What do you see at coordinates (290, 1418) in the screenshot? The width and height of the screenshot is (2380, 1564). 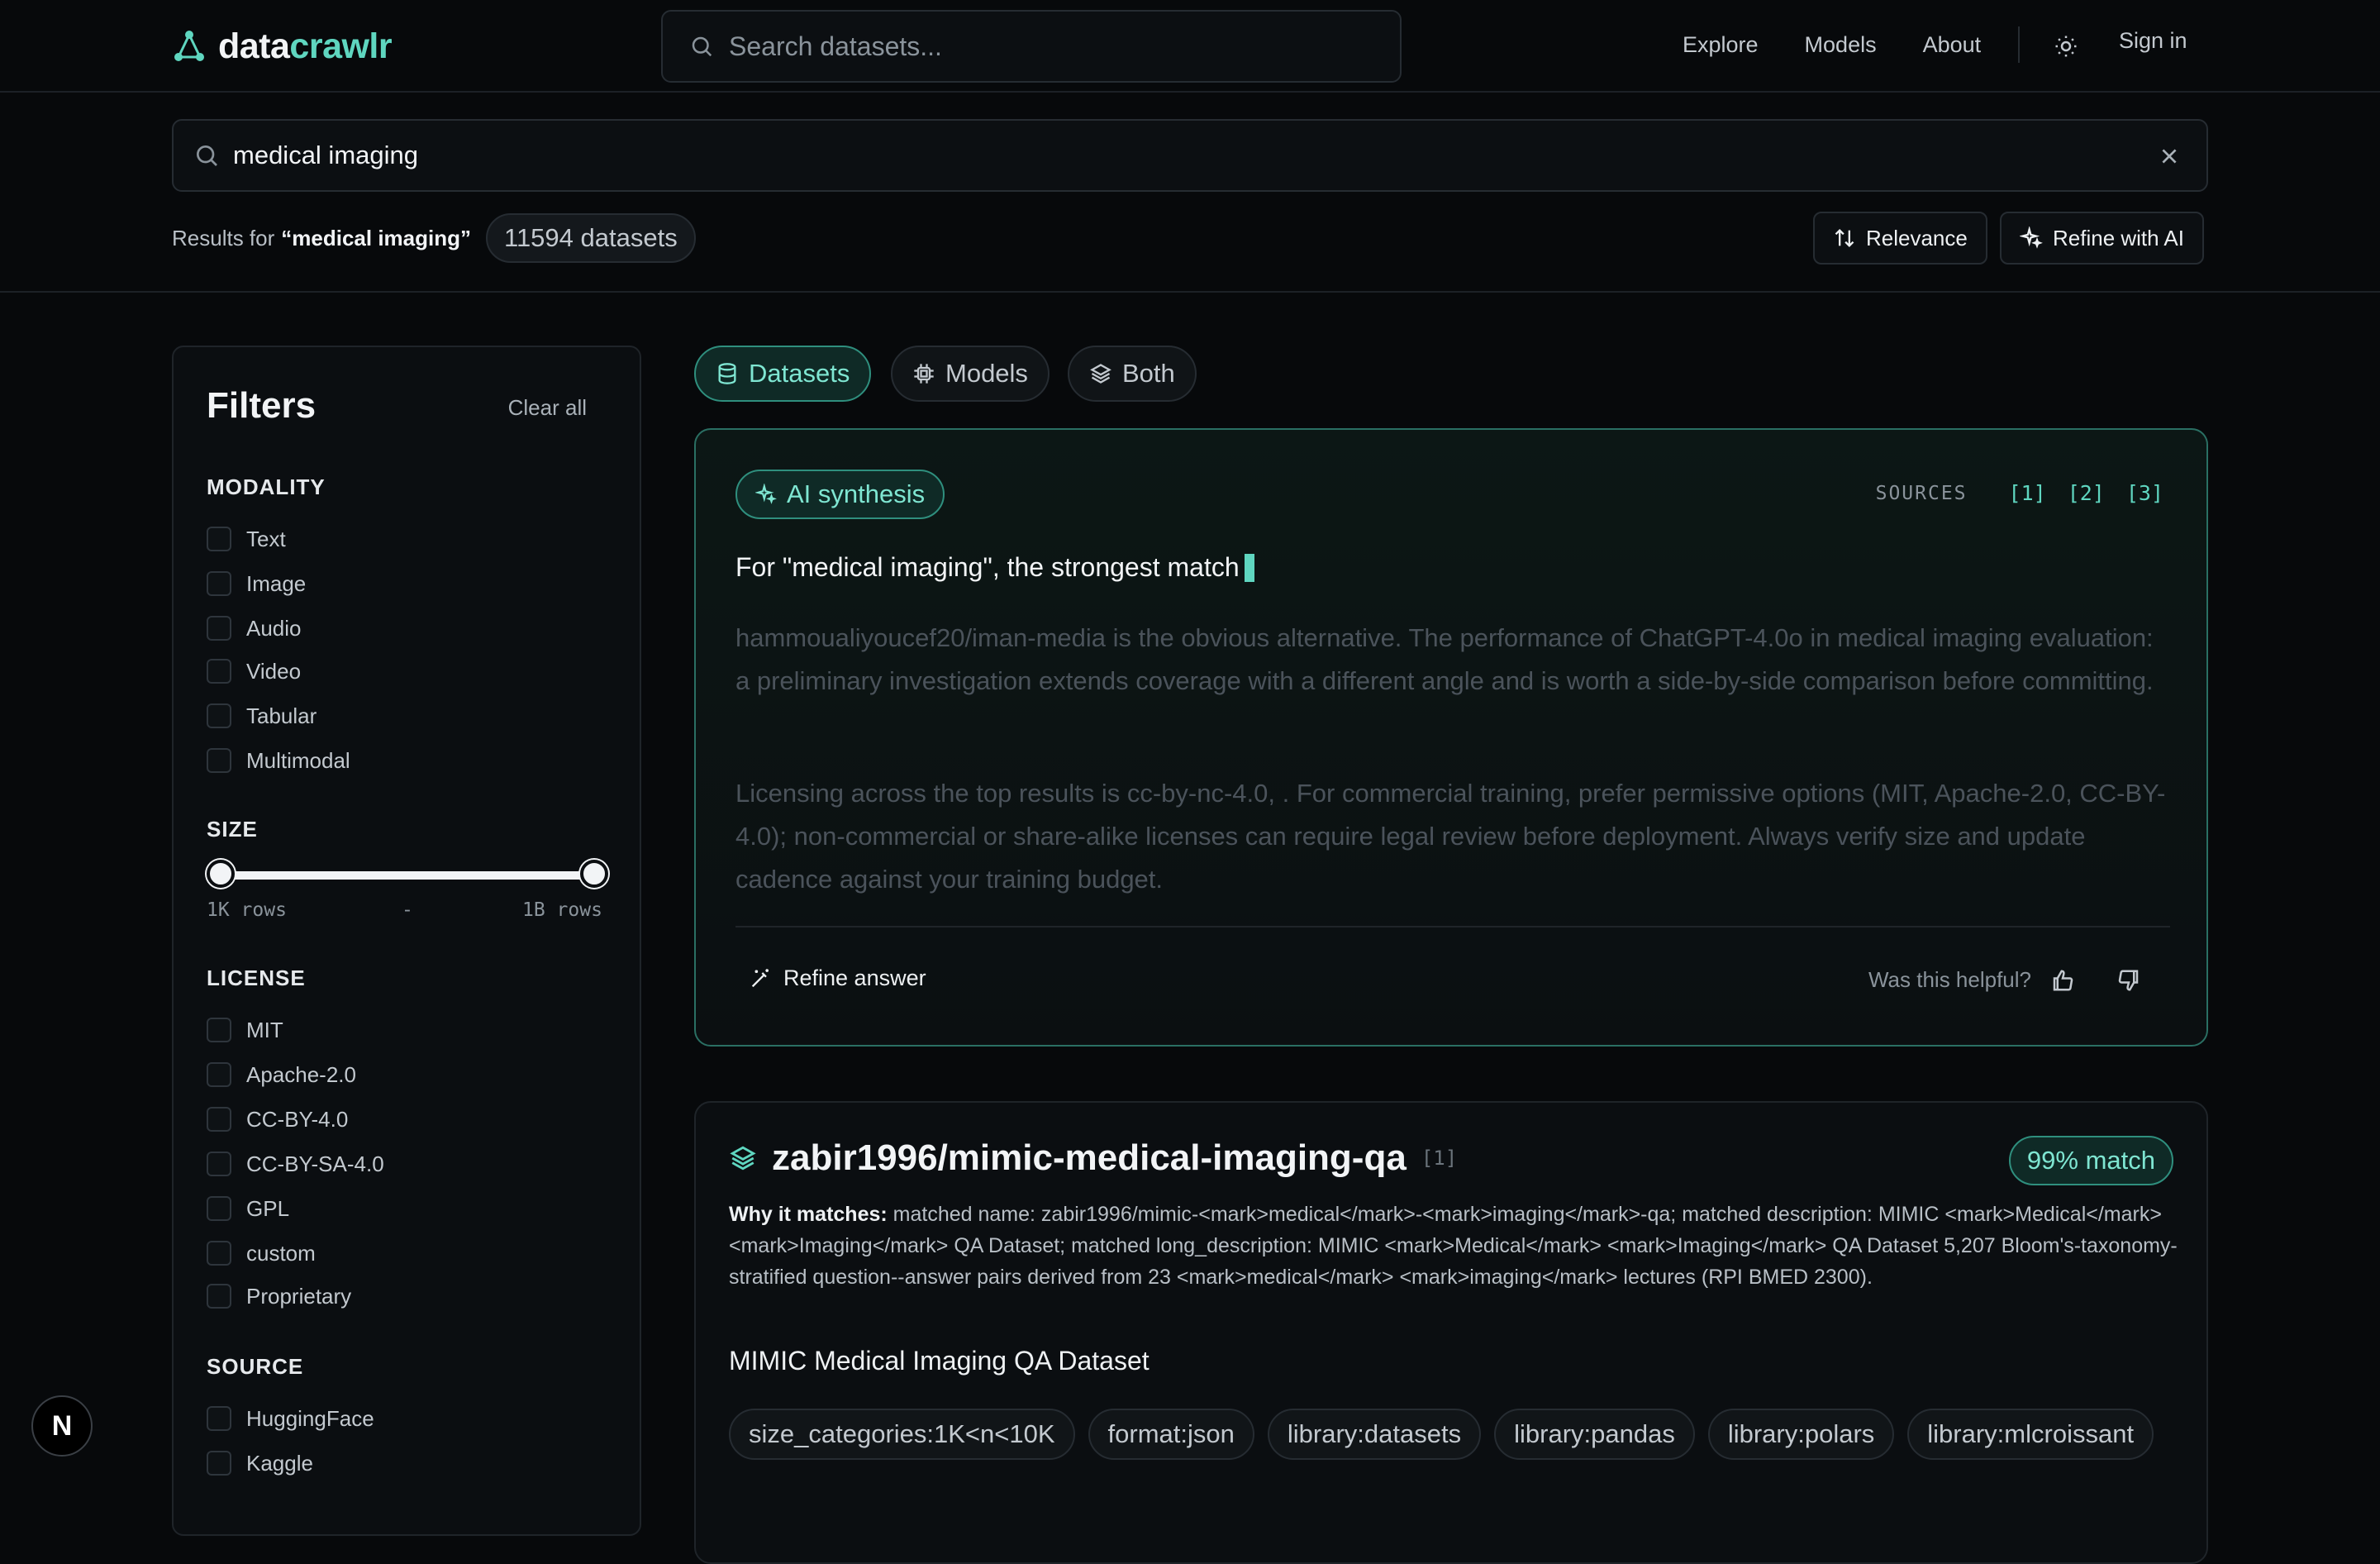 I see `filter-source-huggingface: HuggingFace` at bounding box center [290, 1418].